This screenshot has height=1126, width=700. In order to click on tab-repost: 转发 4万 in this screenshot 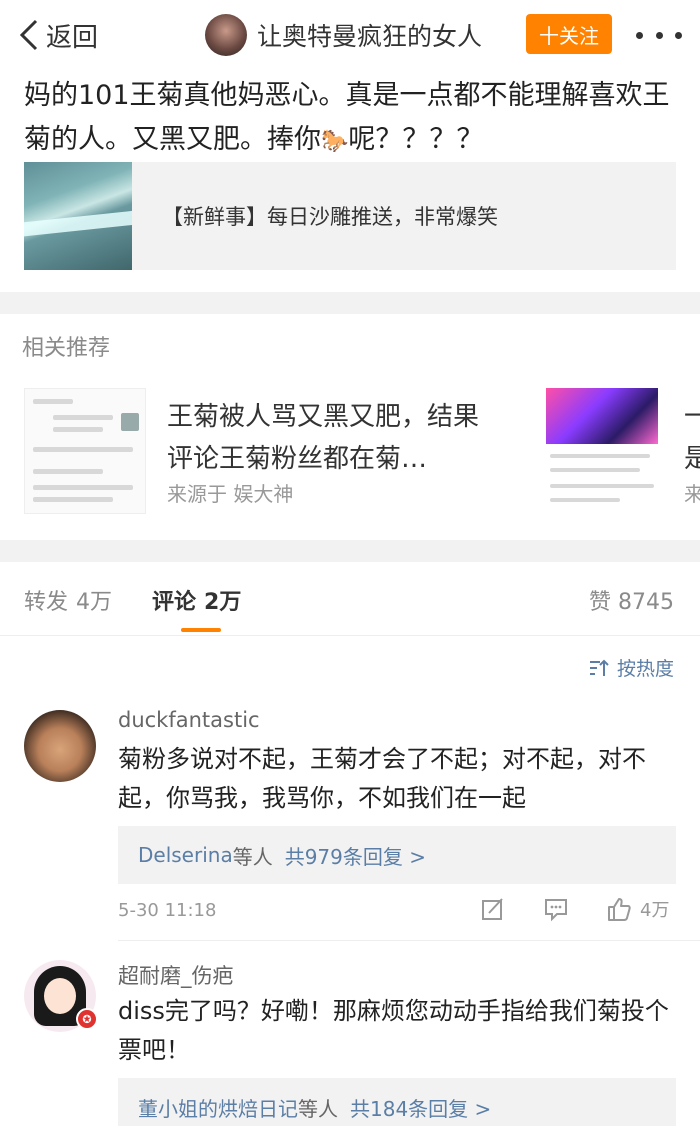, I will do `click(68, 600)`.